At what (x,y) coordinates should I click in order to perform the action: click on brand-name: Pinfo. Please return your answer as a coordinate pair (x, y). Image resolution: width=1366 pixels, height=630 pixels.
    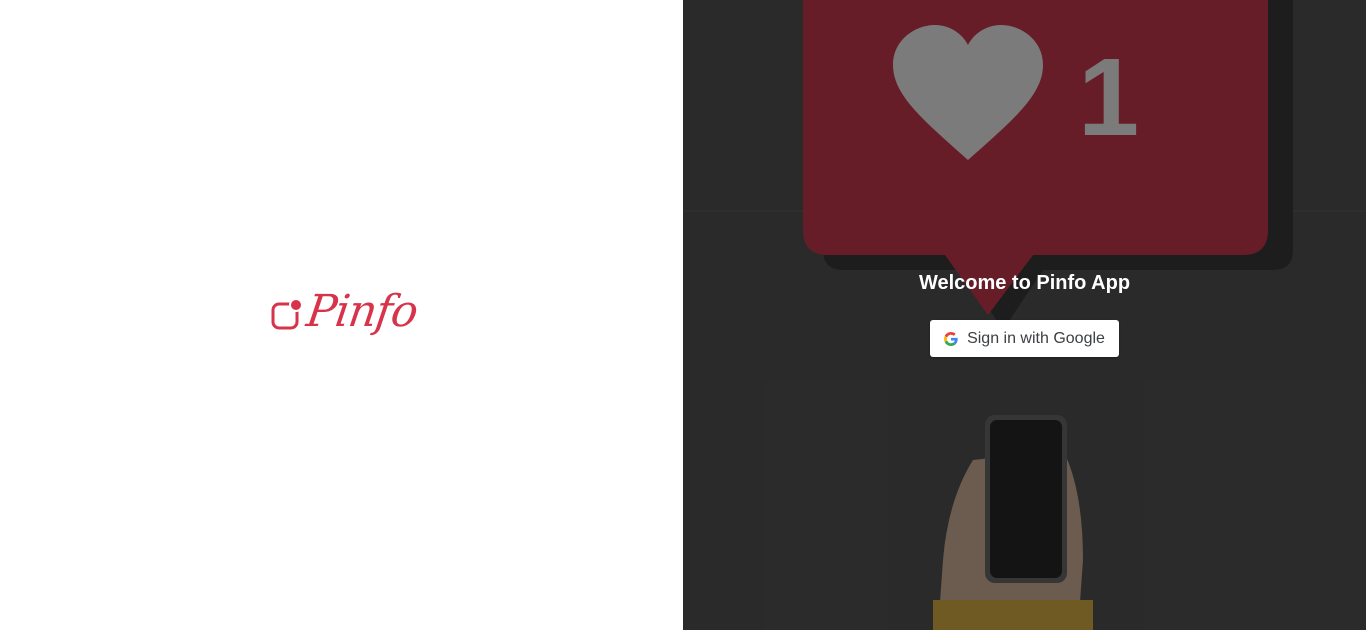
    Looking at the image, I should click on (362, 311).